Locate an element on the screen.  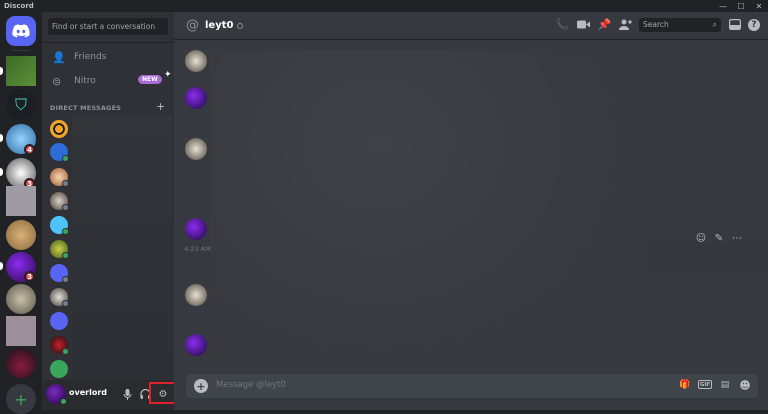
offline-status-icon is located at coordinates (240, 25).